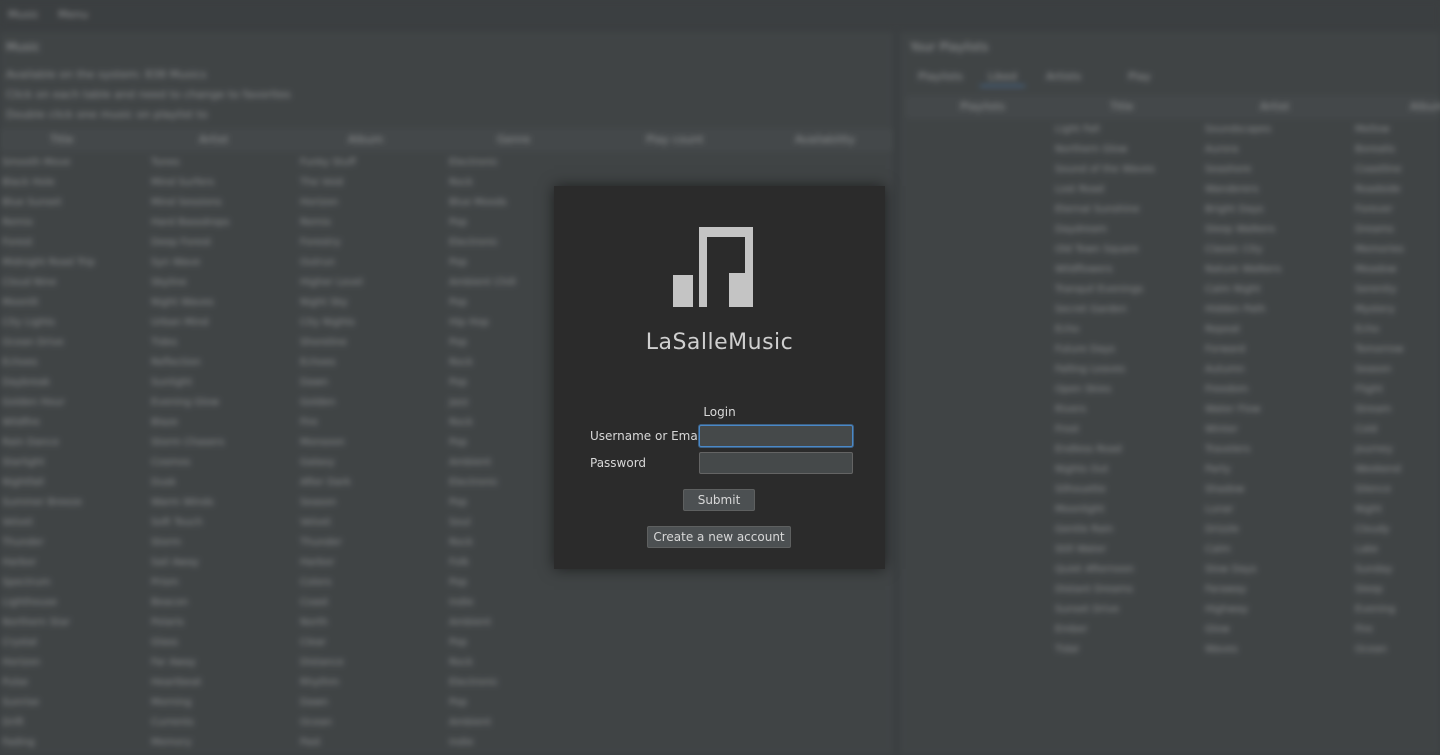 This screenshot has width=1440, height=755. What do you see at coordinates (1081, 229) in the screenshot?
I see `playlists-cell: Daydream` at bounding box center [1081, 229].